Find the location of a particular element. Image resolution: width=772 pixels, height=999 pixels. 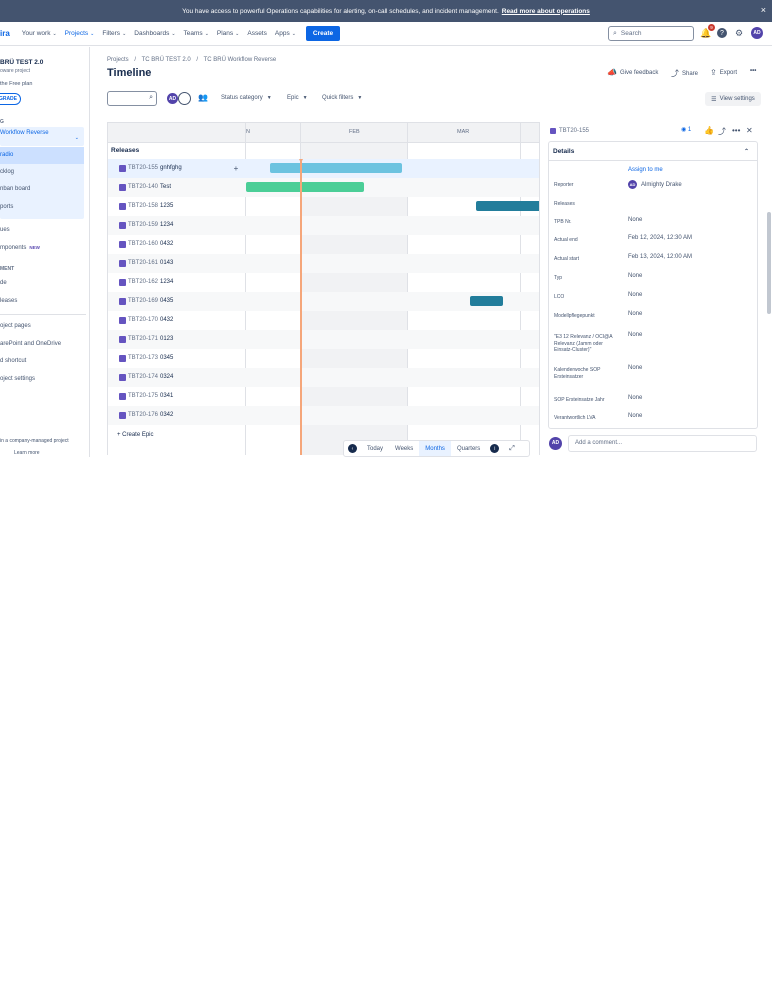

add-people-icon: 👥 is located at coordinates (203, 97).